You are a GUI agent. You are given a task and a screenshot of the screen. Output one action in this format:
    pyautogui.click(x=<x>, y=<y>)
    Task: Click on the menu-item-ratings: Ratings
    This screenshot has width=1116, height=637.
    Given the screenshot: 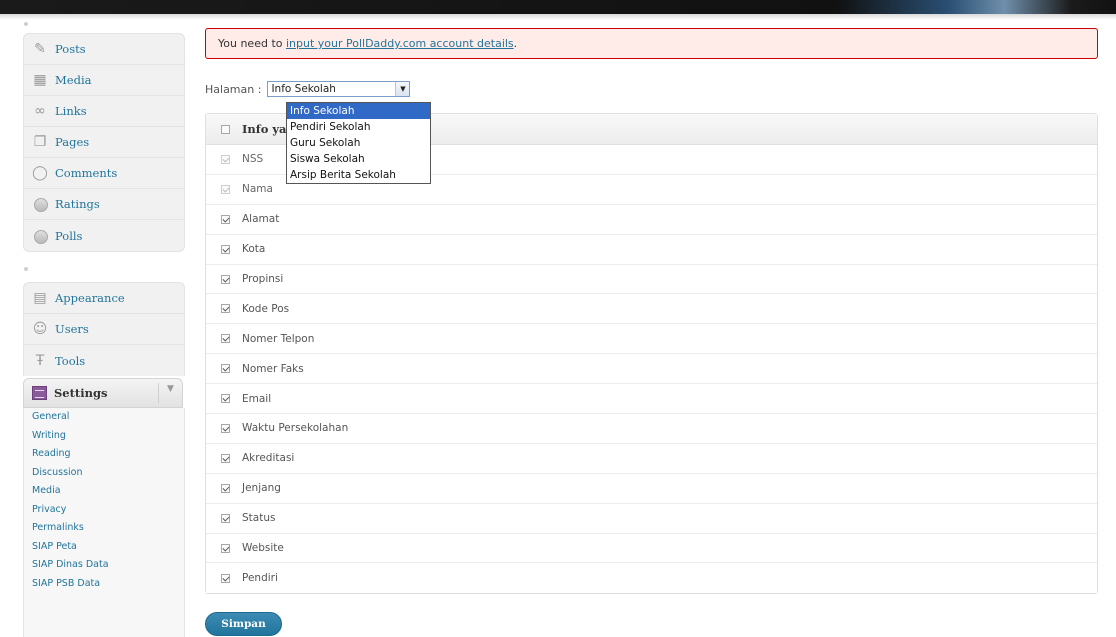 What is the action you would take?
    pyautogui.click(x=104, y=204)
    